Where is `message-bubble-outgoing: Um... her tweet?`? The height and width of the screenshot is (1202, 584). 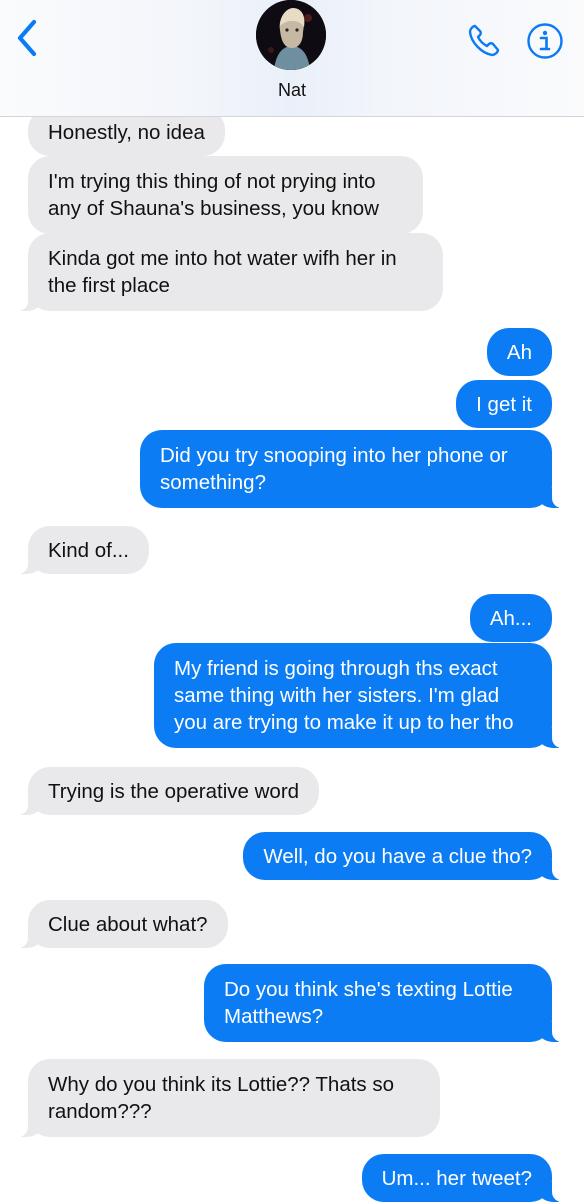 message-bubble-outgoing: Um... her tweet? is located at coordinates (470, 1178).